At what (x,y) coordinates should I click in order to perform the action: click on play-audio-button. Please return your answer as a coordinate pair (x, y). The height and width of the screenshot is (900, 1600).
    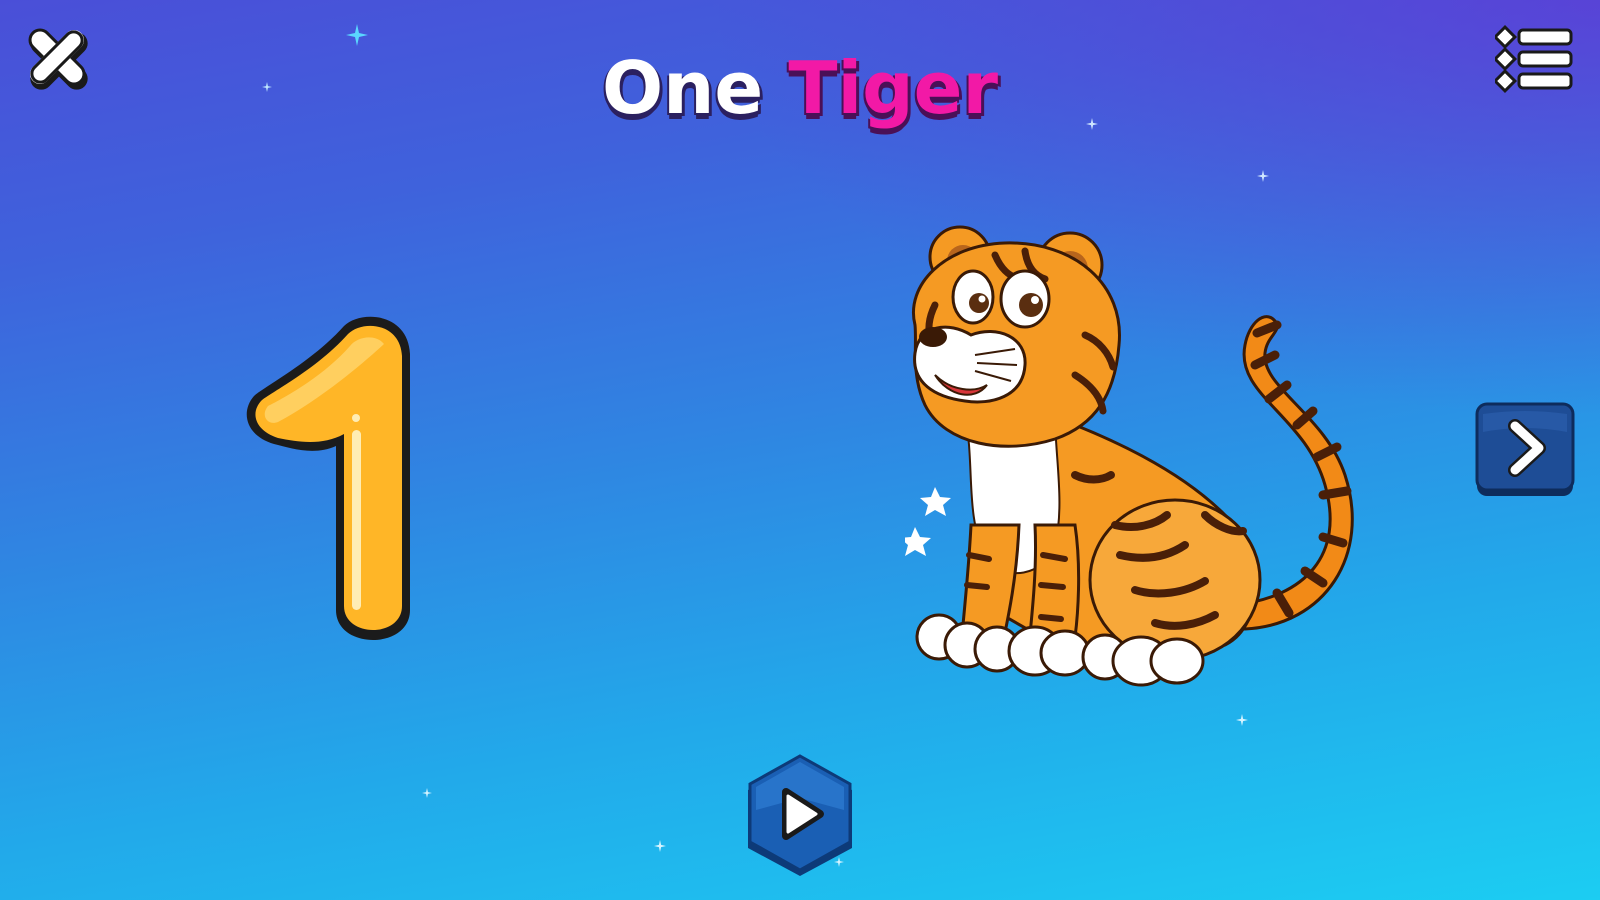
    Looking at the image, I should click on (800, 816).